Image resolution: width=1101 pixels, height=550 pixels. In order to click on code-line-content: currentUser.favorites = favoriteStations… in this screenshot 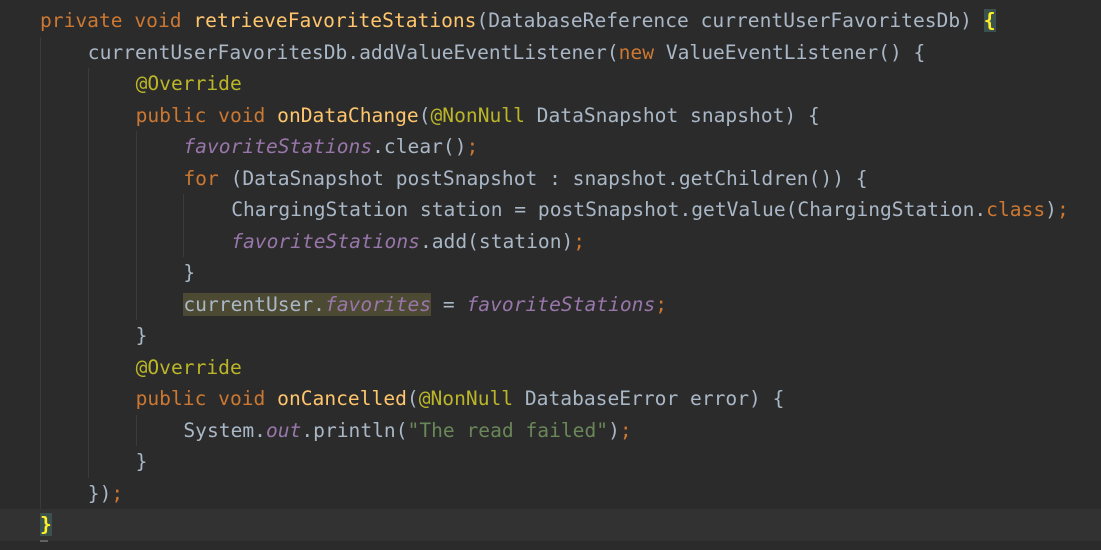, I will do `click(425, 305)`.